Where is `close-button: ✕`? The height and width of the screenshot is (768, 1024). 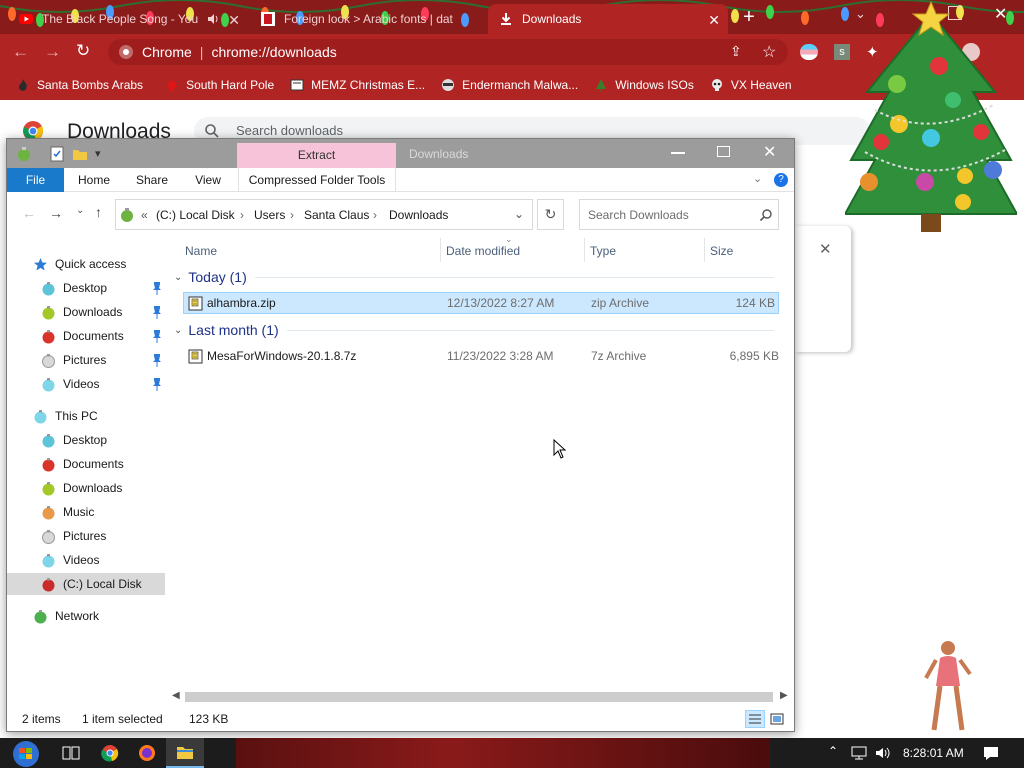
close-button: ✕ is located at coordinates (769, 152).